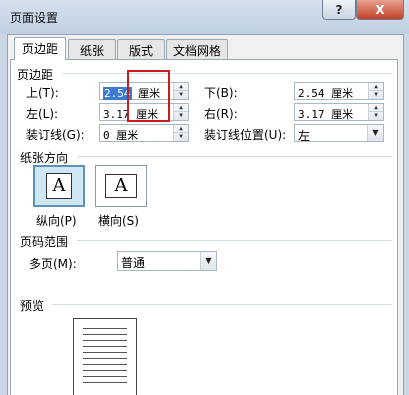 The image size is (409, 395). I want to click on portrait-page-icon: A, so click(59, 186).